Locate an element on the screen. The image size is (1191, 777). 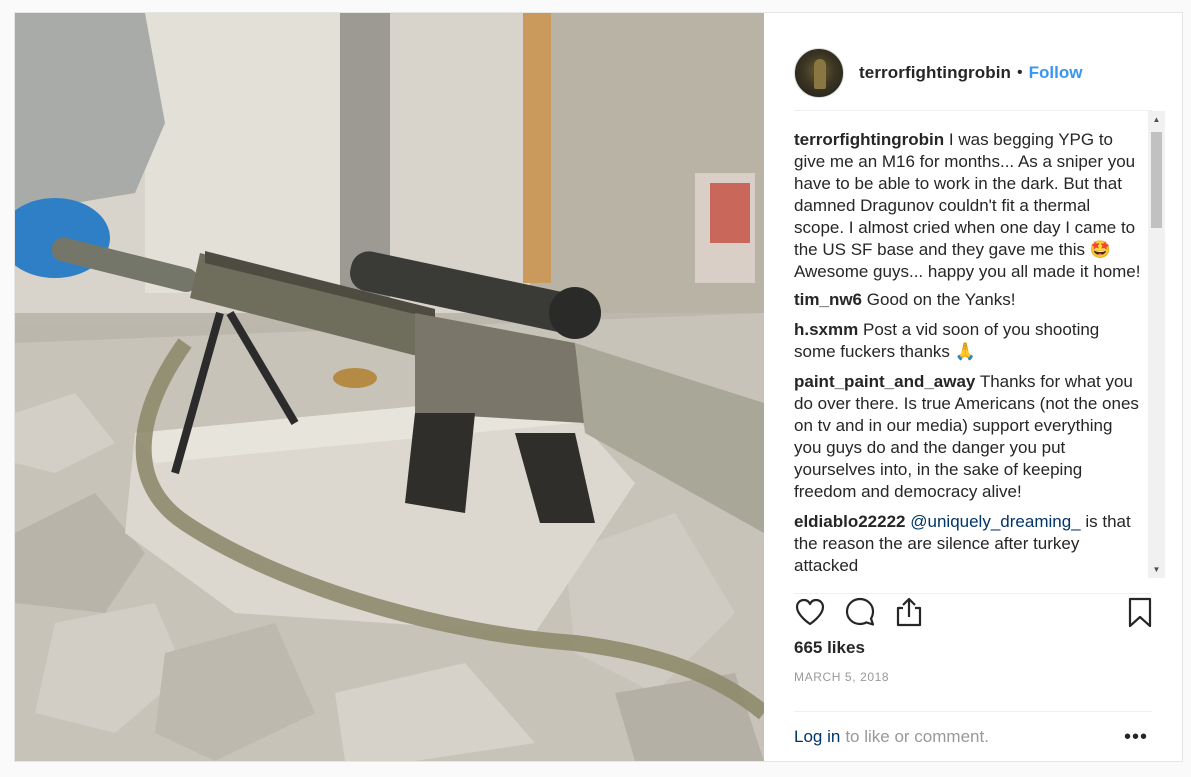
comment-username: terrorfightingrobin is located at coordinates (869, 139).